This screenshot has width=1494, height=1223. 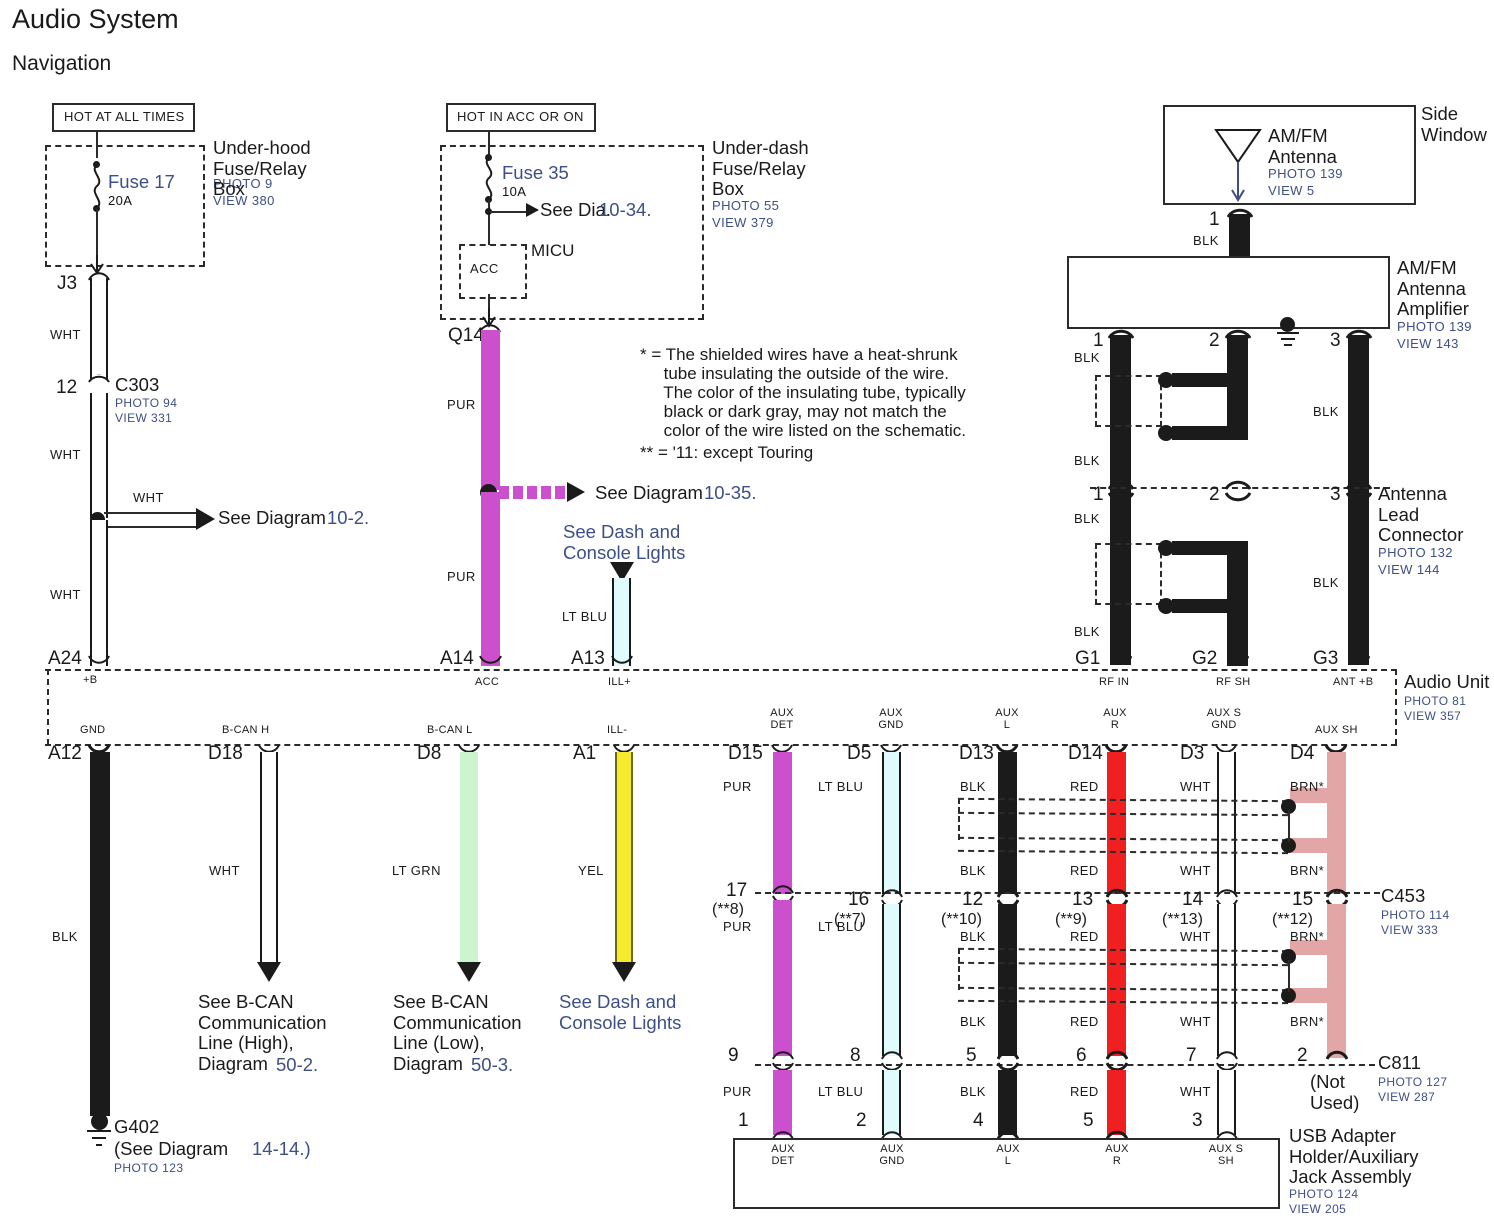 What do you see at coordinates (859, 753) in the screenshot?
I see `audio-bot-pin-5: D5` at bounding box center [859, 753].